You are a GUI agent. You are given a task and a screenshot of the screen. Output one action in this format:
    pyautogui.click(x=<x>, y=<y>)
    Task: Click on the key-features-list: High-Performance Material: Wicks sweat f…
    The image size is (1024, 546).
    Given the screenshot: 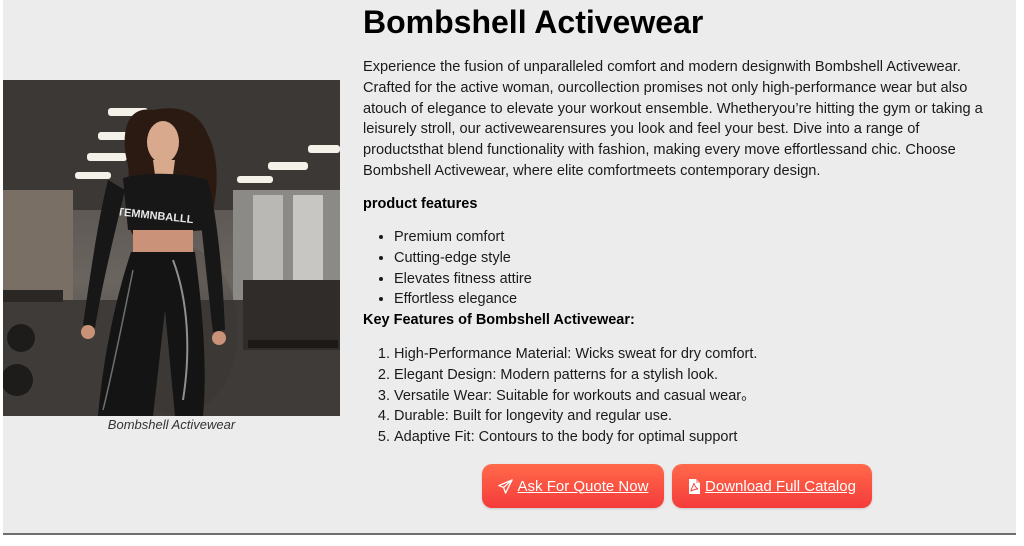 What is the action you would take?
    pyautogui.click(x=560, y=396)
    